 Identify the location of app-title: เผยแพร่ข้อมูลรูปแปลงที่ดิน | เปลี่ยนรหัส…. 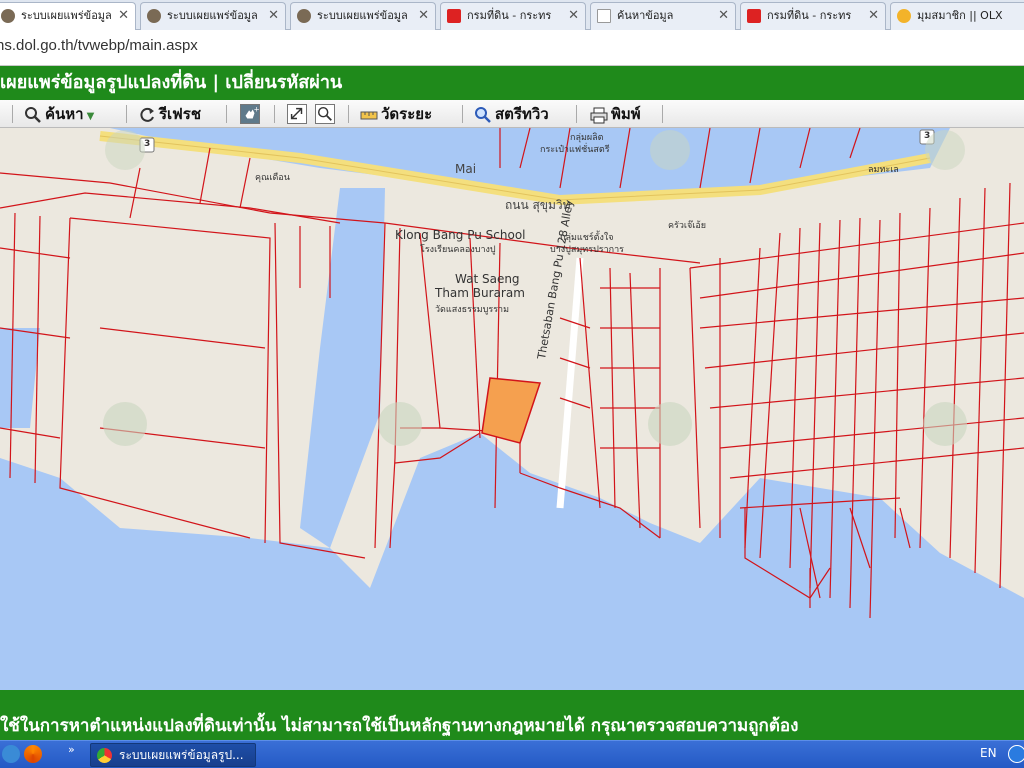
(171, 82).